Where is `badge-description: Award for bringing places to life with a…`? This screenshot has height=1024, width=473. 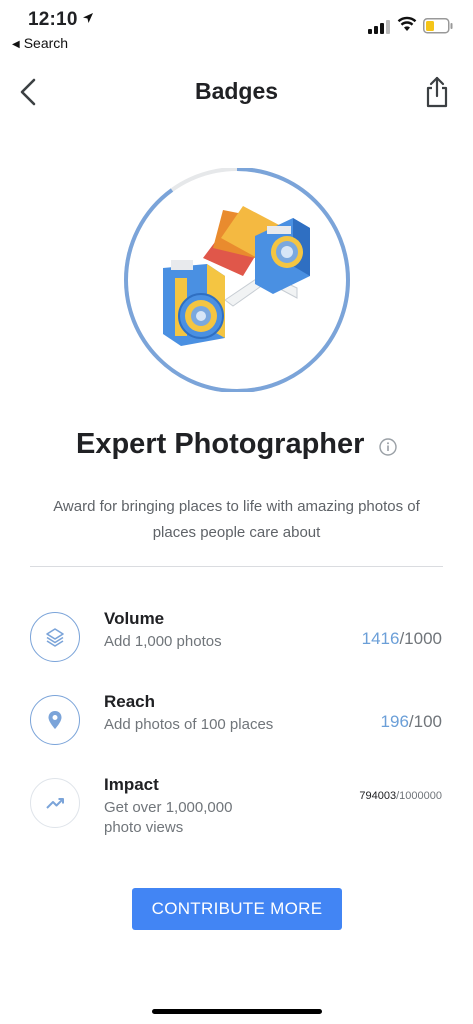
badge-description: Award for bringing places to life with a… is located at coordinates (236, 519).